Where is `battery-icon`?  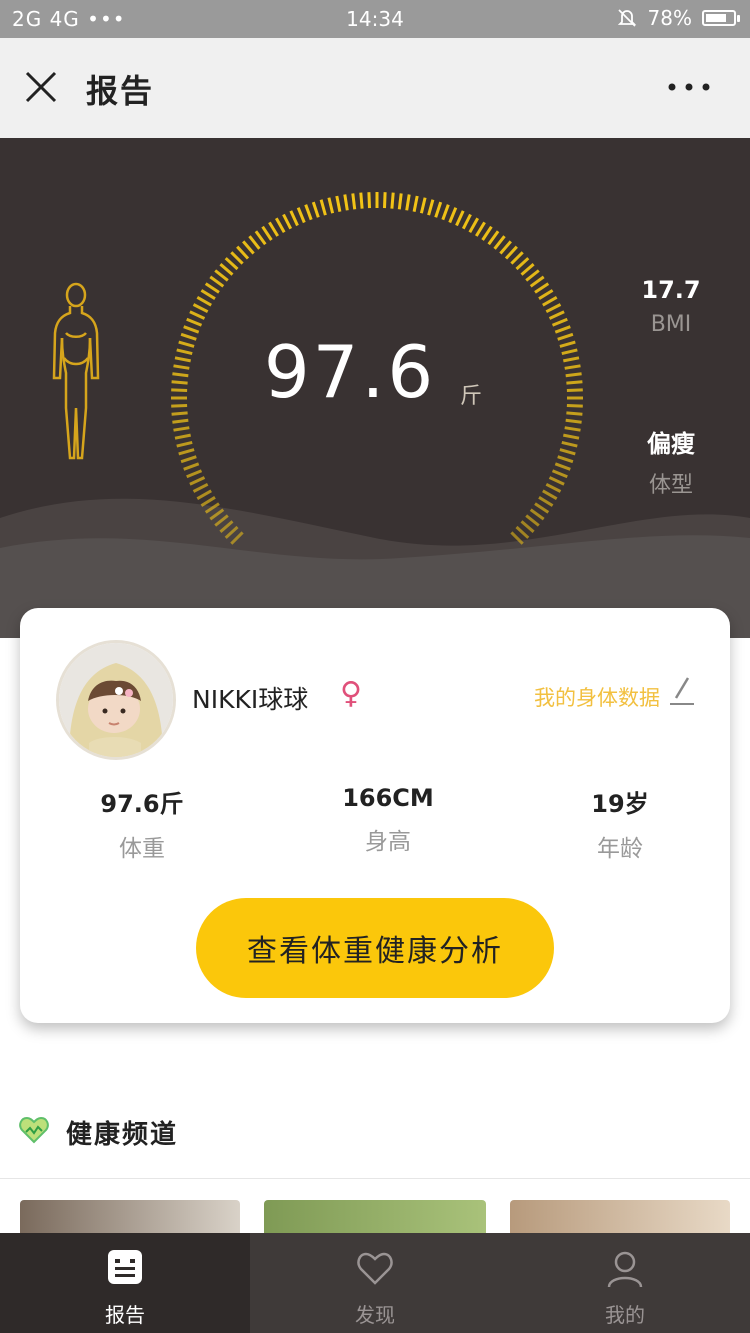
battery-icon is located at coordinates (721, 18).